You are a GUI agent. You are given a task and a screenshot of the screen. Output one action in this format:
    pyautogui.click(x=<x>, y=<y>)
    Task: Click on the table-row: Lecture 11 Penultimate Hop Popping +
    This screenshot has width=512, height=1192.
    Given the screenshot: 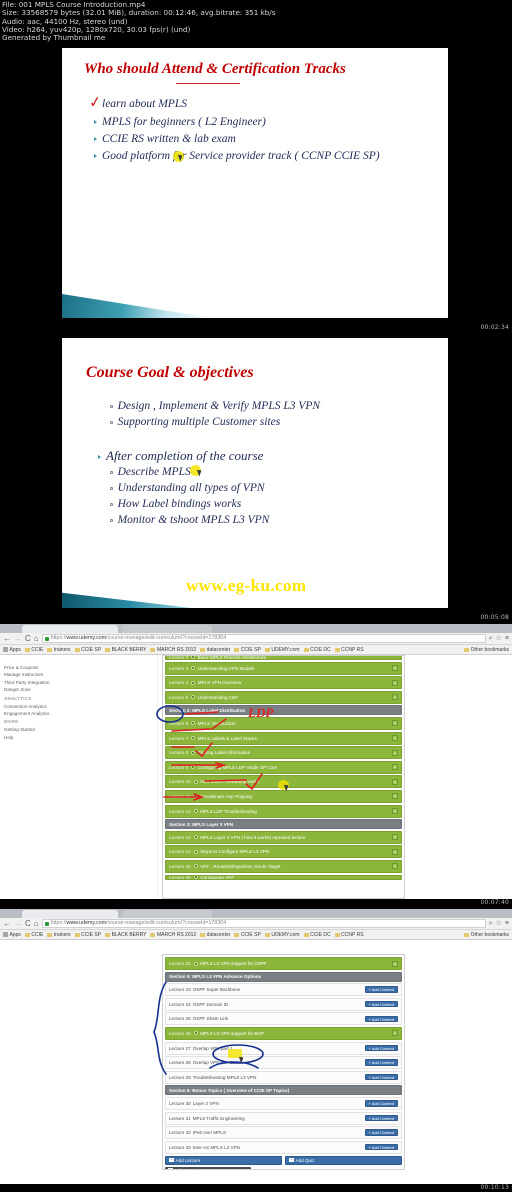 What is the action you would take?
    pyautogui.click(x=283, y=796)
    